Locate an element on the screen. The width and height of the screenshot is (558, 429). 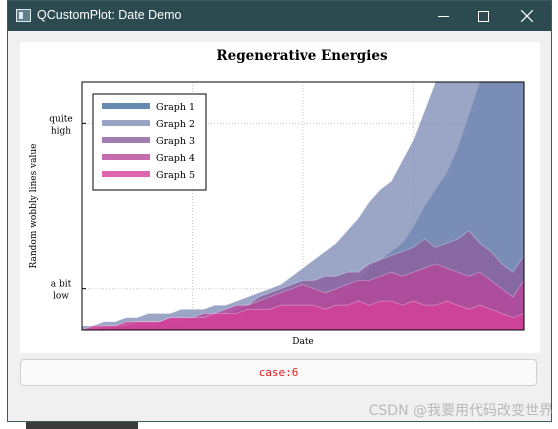
legend: Graph 1 Graph 2 Graph 3 Graph 4 Graph 5 is located at coordinates (149, 142).